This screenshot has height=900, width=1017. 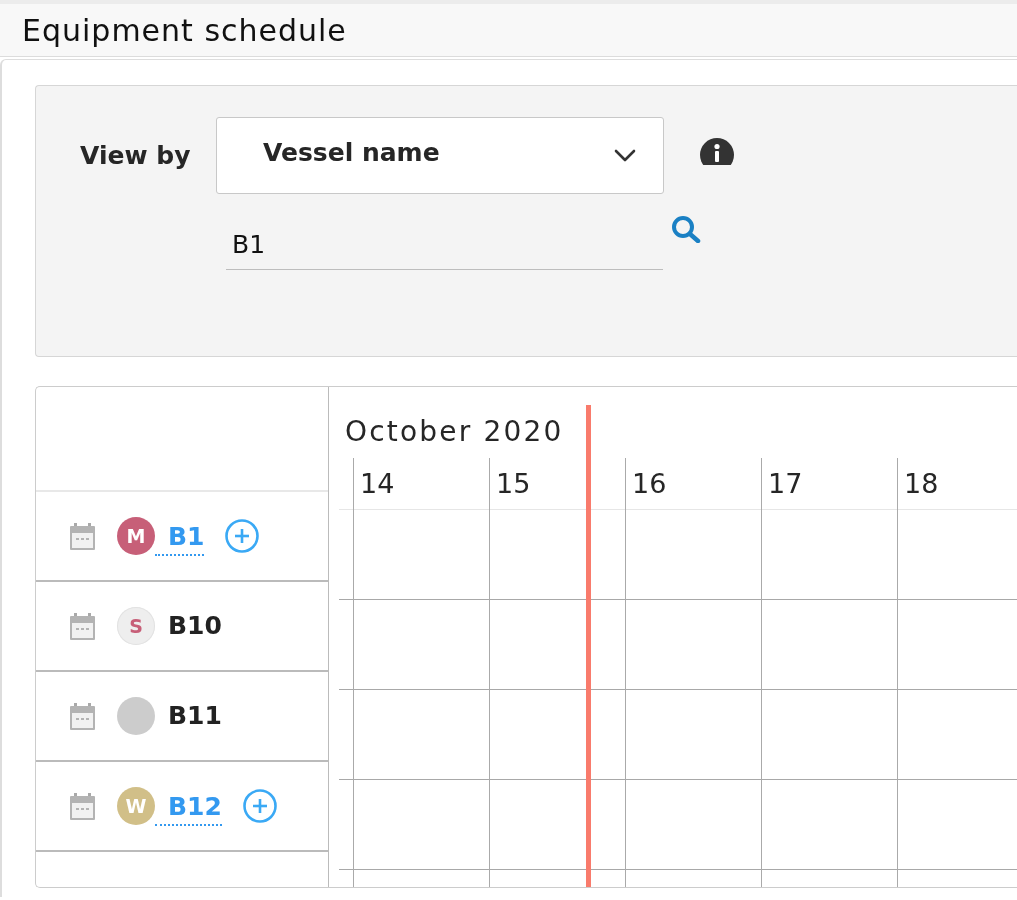 I want to click on page-title: Equipment schedule, so click(x=184, y=30).